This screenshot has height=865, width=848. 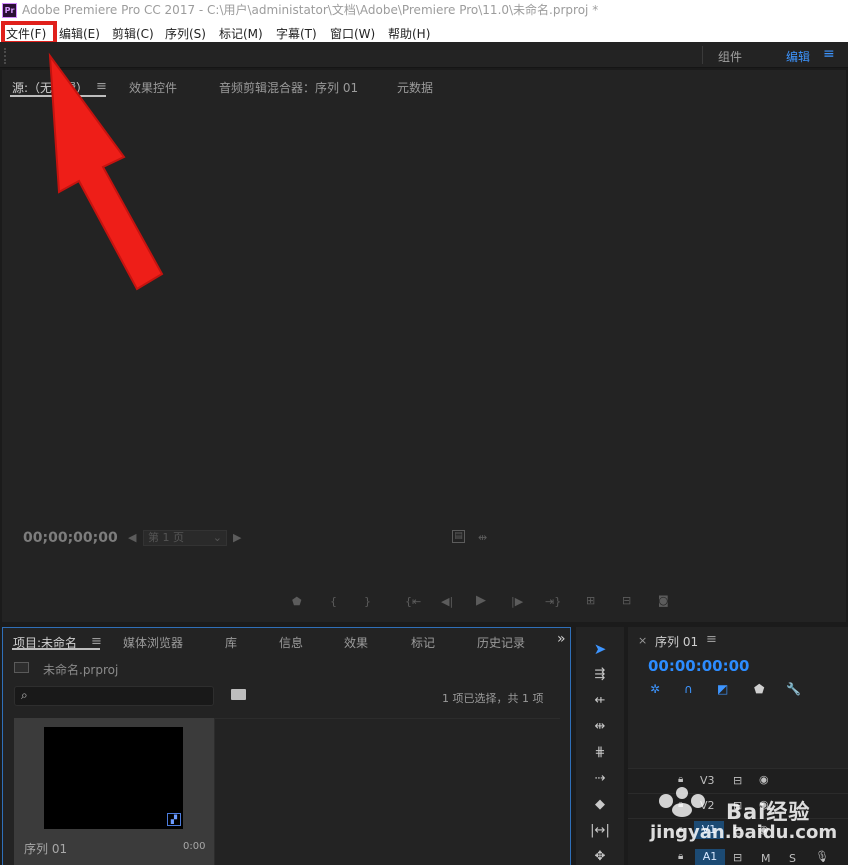 What do you see at coordinates (682, 802) in the screenshot?
I see `baidu-paw-logo` at bounding box center [682, 802].